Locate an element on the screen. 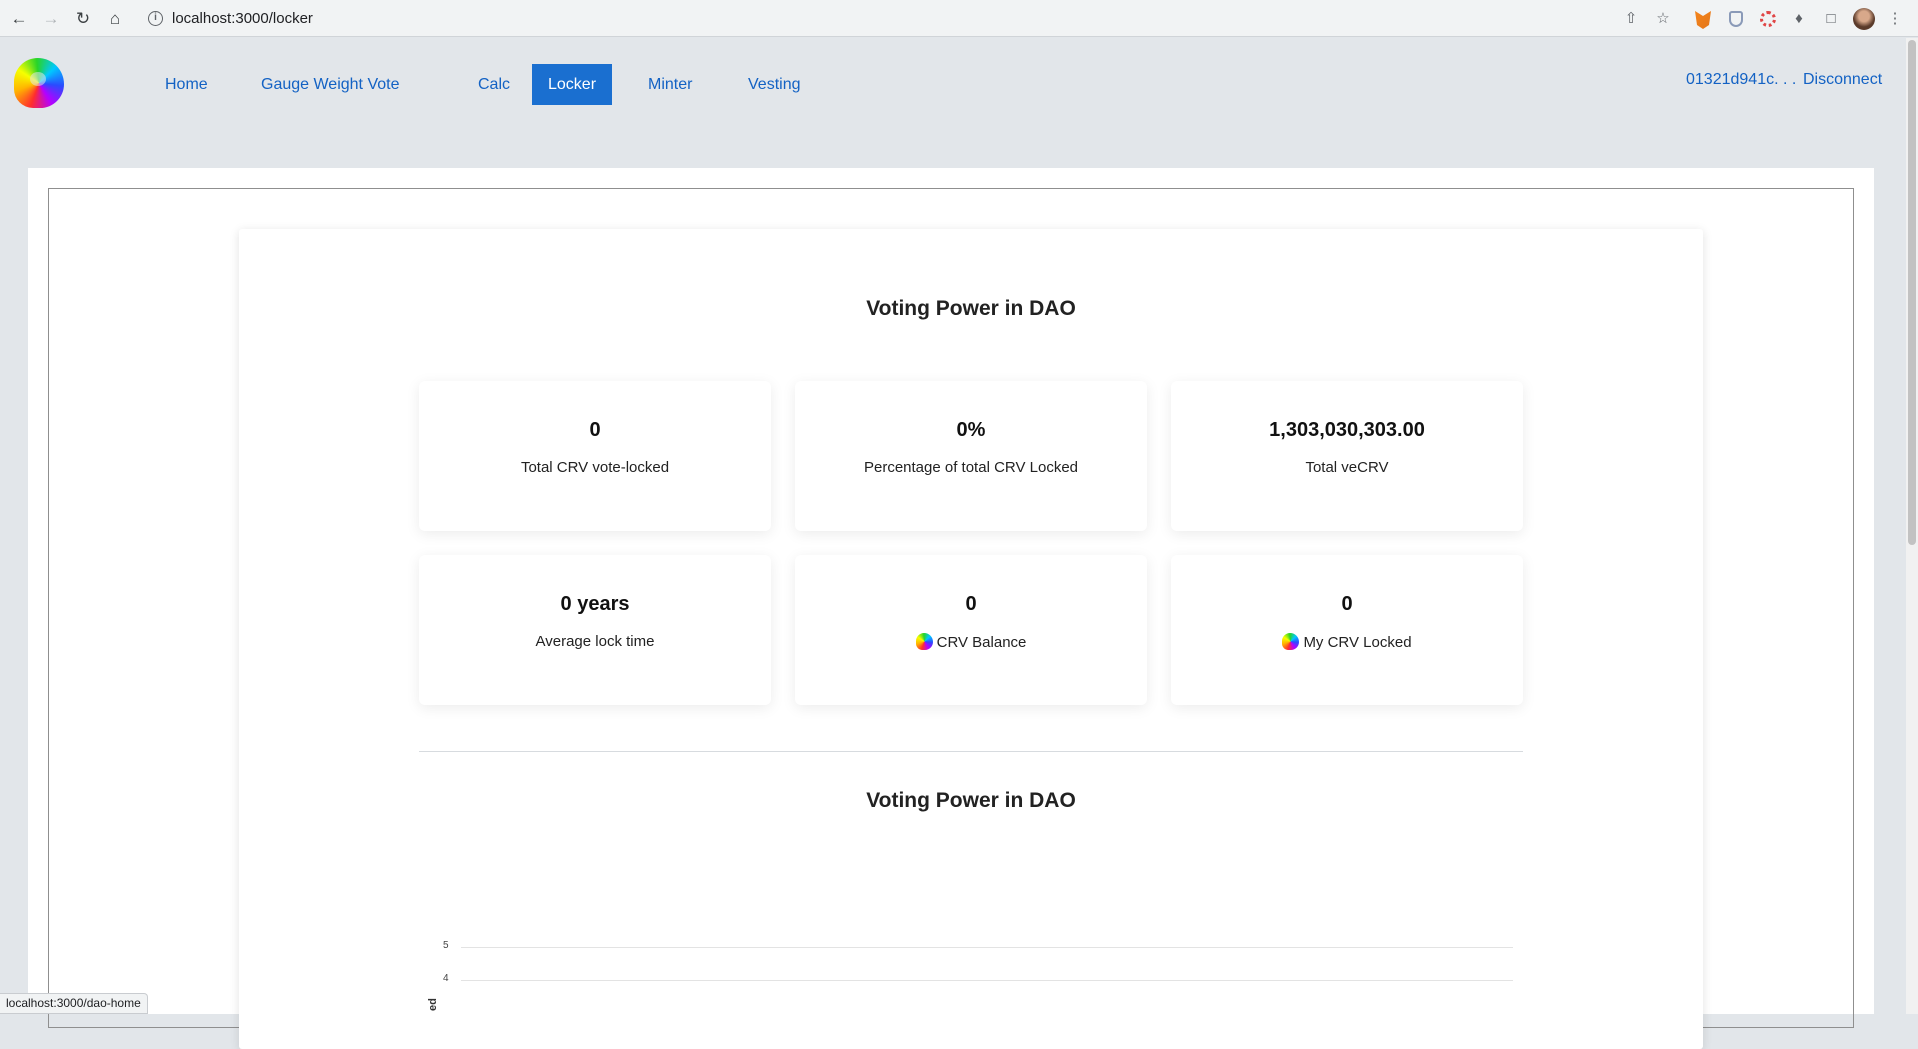  more-menu-icon: ⋮ is located at coordinates (1895, 19).